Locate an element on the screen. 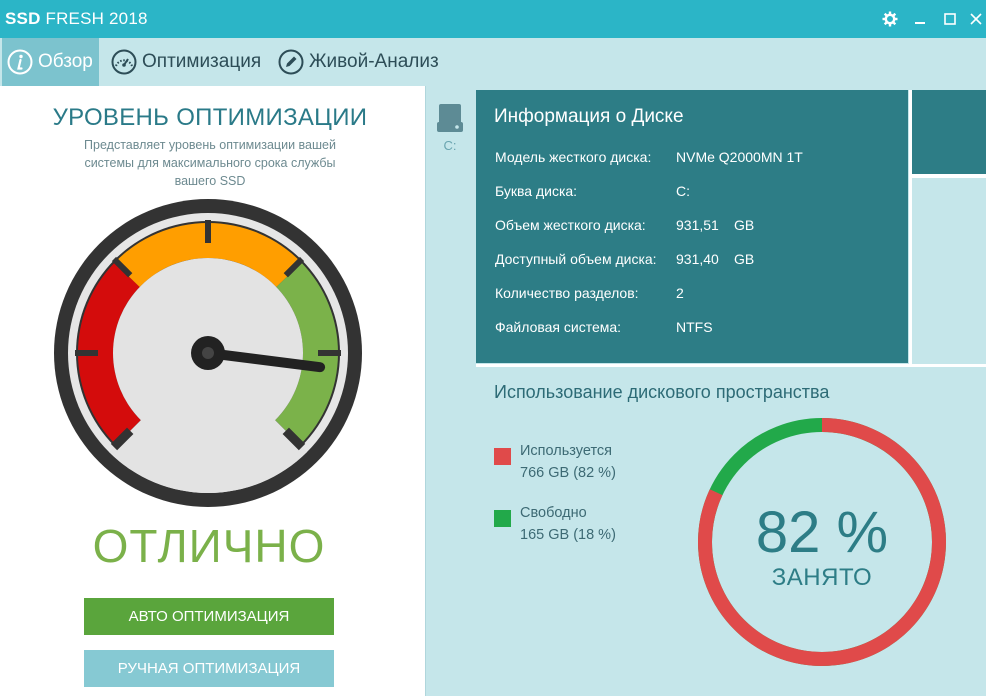 The width and height of the screenshot is (986, 696). speedometer-icon is located at coordinates (124, 62).